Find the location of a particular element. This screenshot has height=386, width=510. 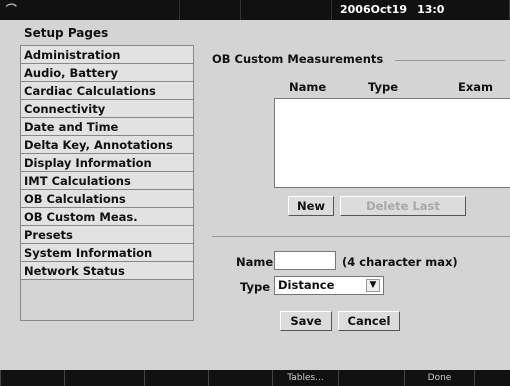

name-label: Name is located at coordinates (255, 262).